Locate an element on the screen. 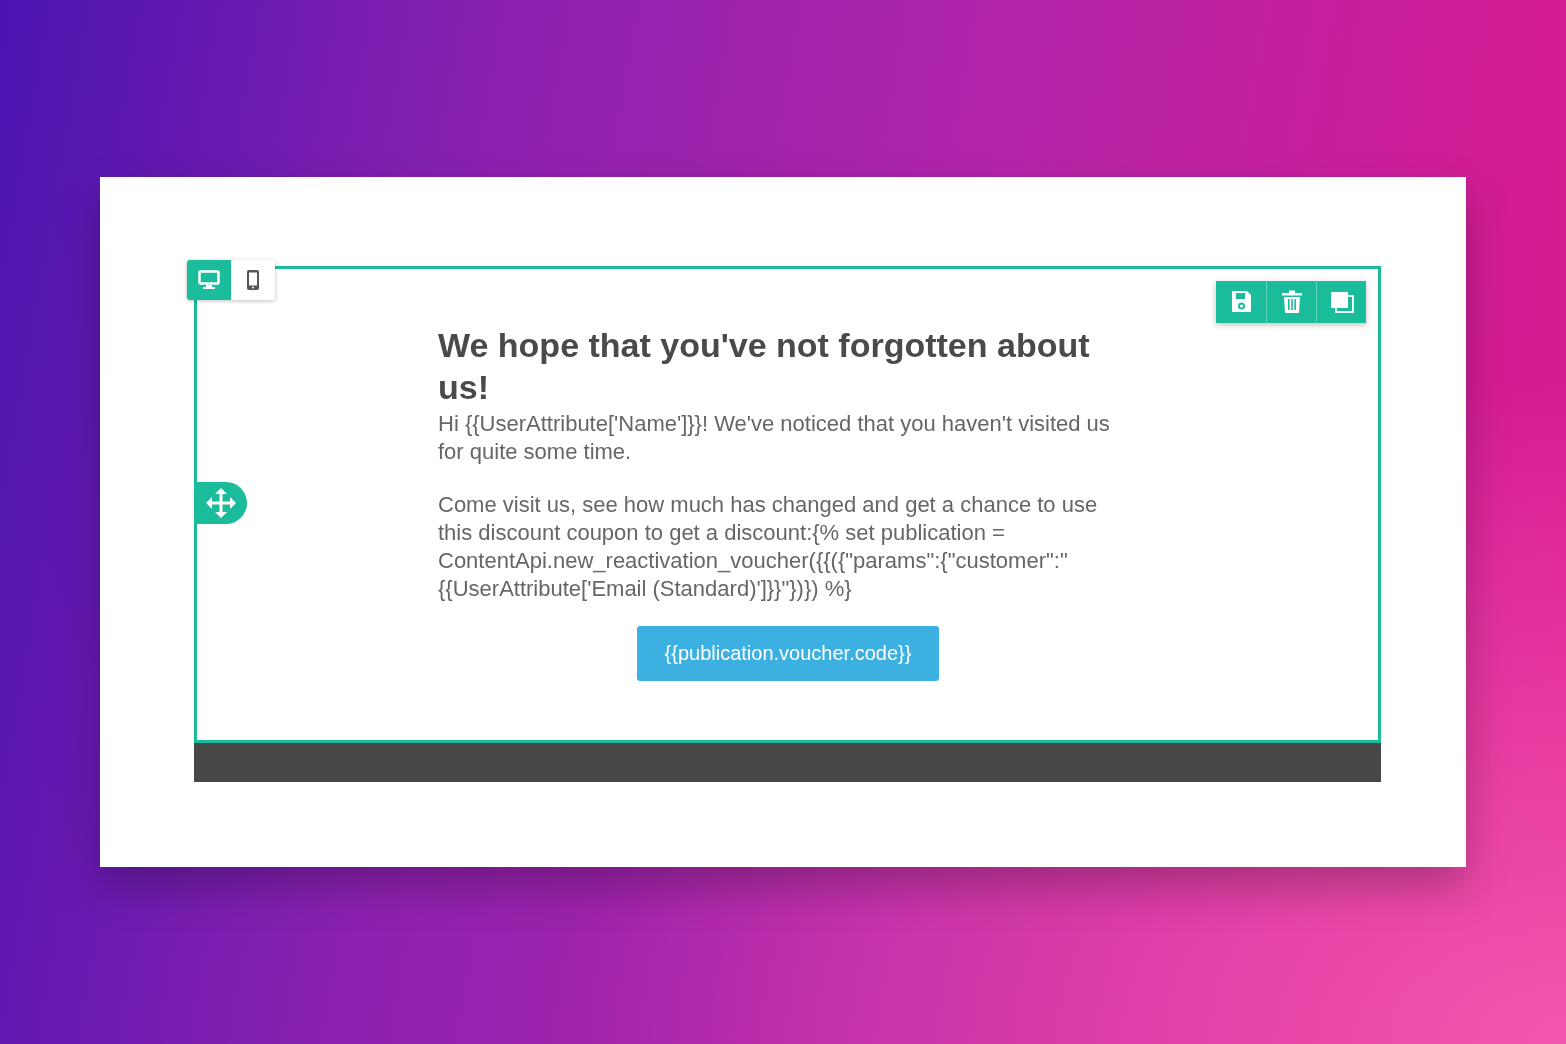  mobile-phone-icon is located at coordinates (253, 280).